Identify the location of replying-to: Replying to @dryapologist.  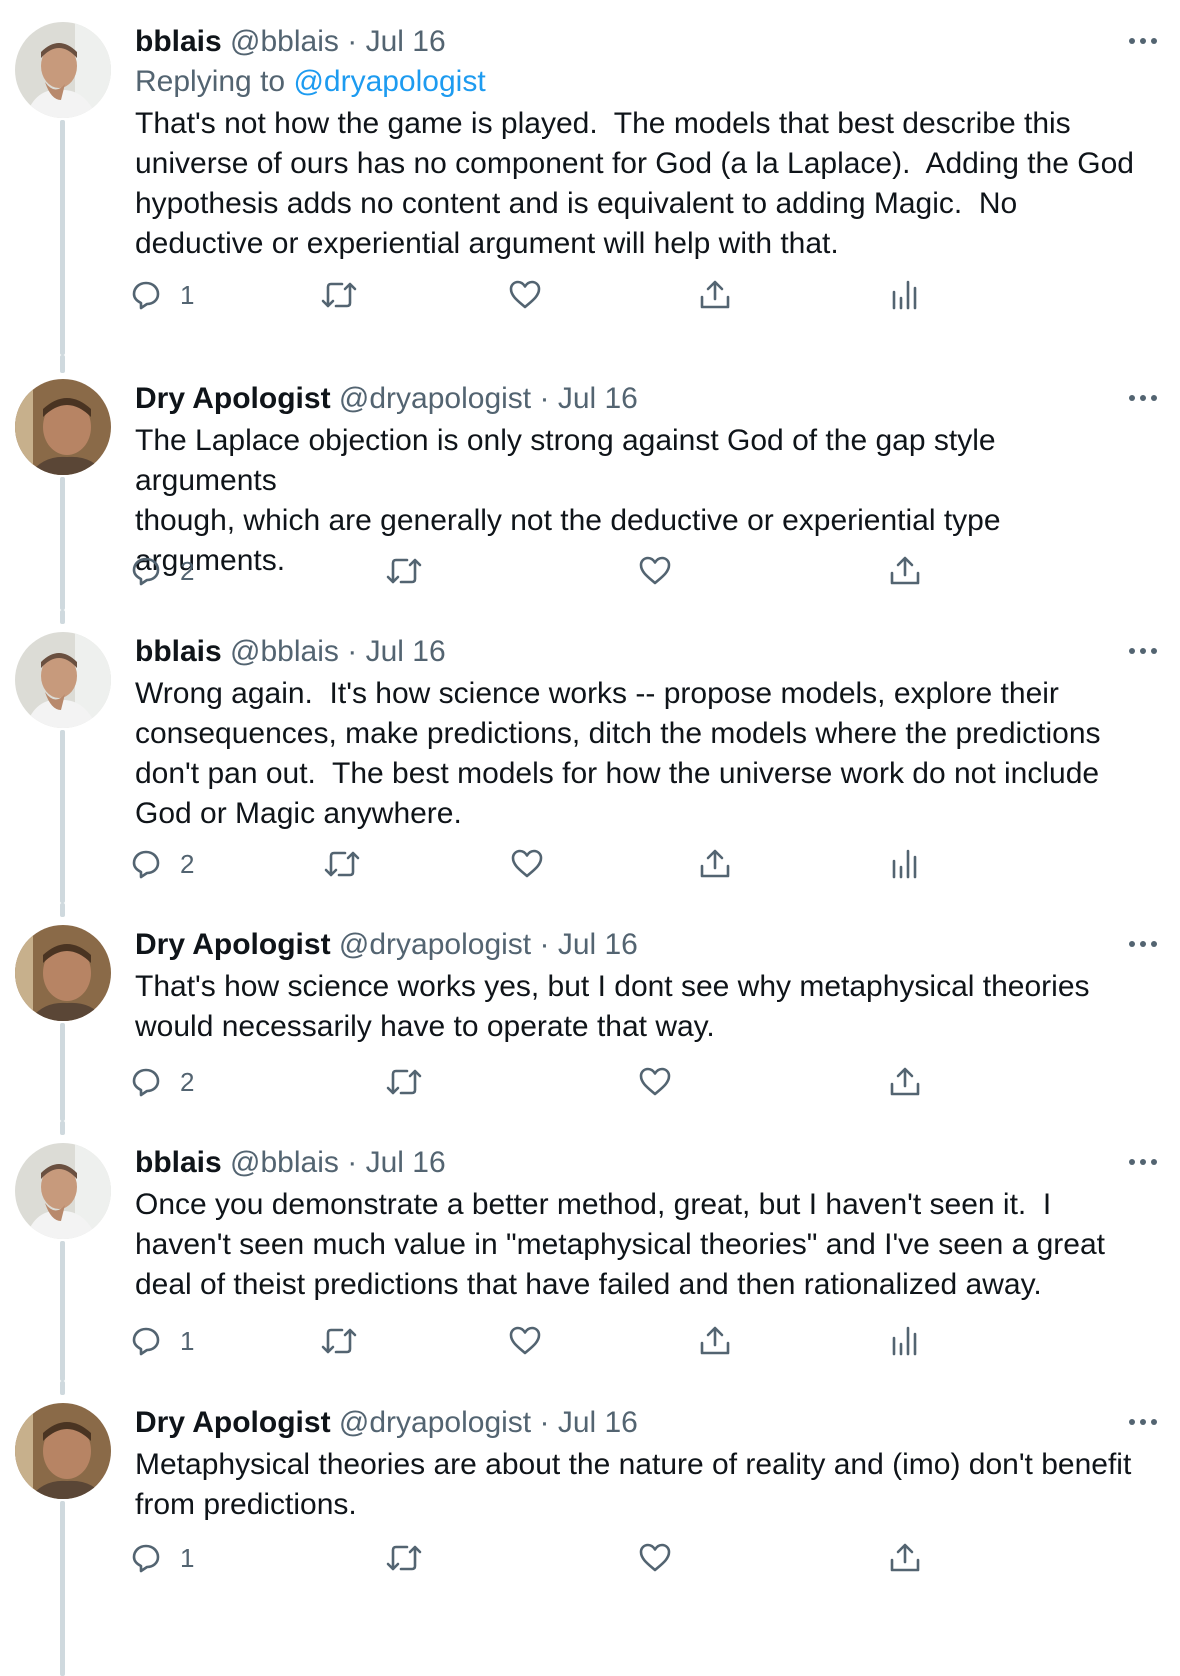
(640, 82).